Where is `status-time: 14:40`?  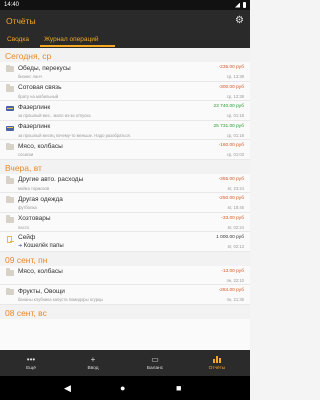
status-time: 14:40 is located at coordinates (12, 5).